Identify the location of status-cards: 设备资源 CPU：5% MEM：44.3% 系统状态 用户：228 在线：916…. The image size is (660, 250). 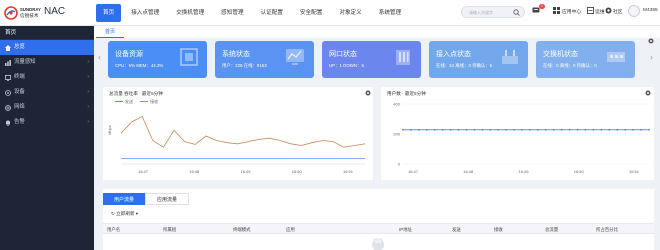
(373, 59).